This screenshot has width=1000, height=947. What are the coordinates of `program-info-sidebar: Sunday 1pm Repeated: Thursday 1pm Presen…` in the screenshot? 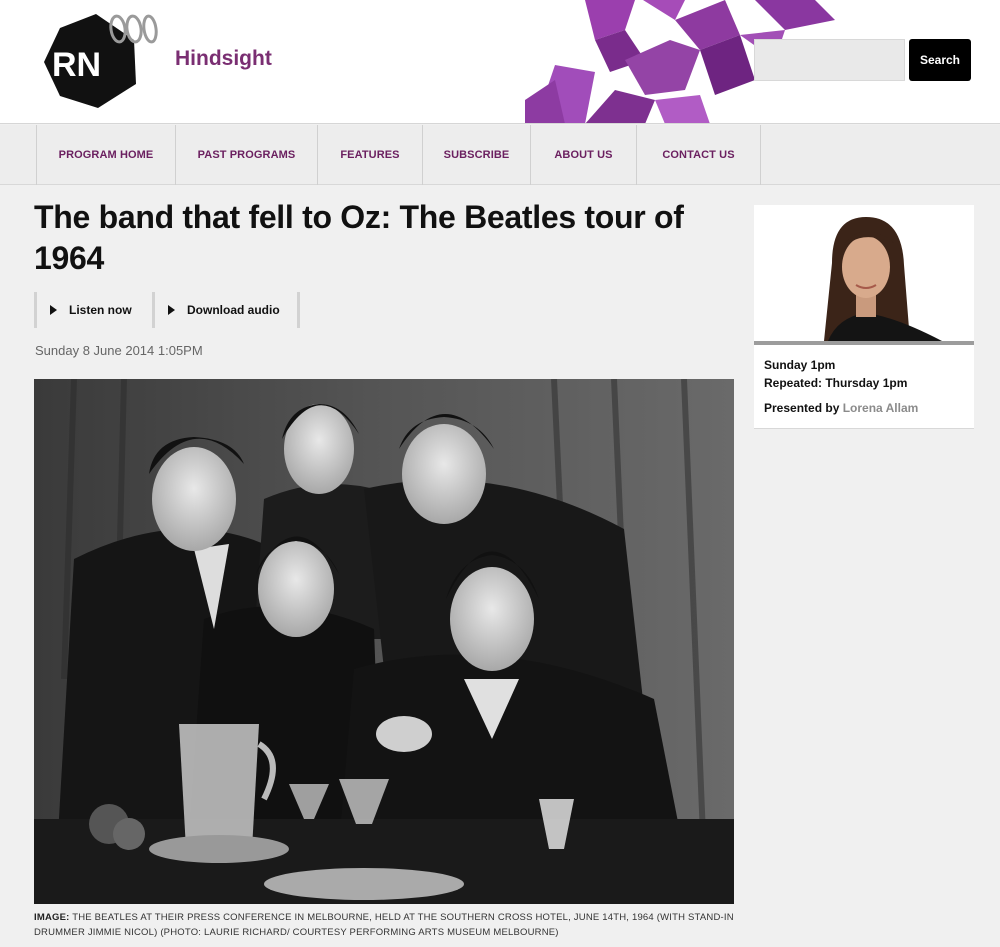 It's located at (864, 317).